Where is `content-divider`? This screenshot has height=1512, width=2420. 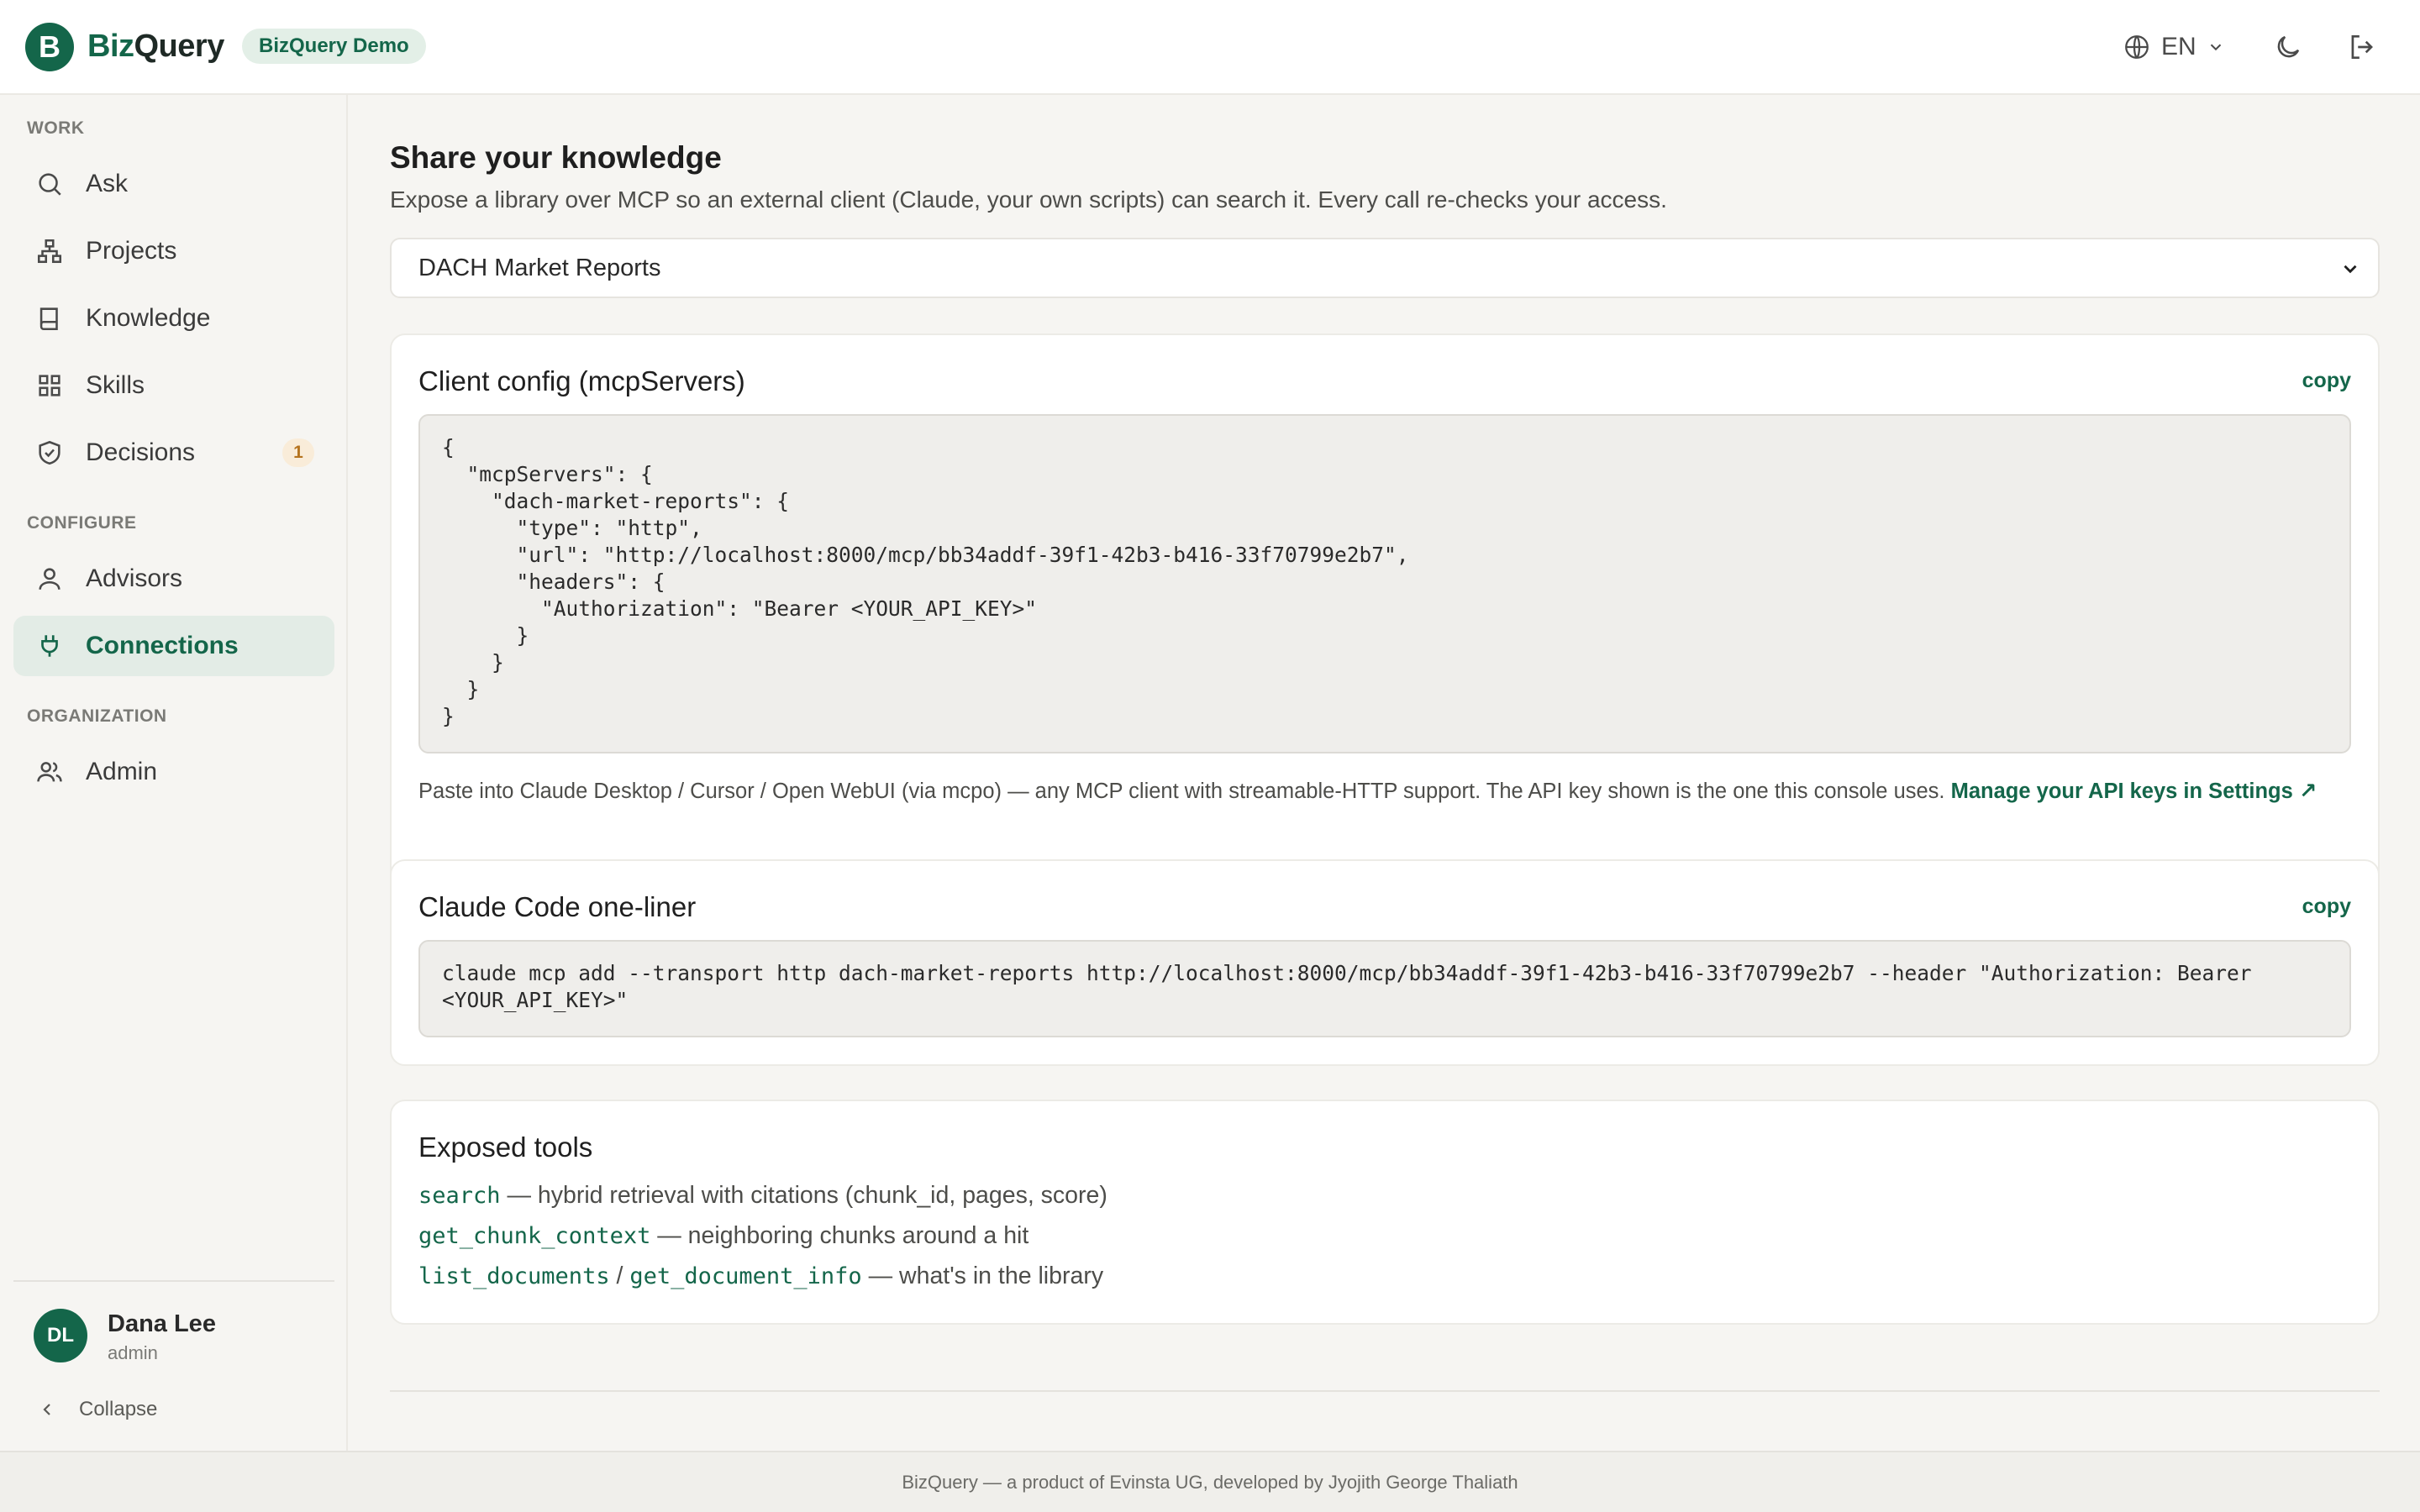
content-divider is located at coordinates (1385, 1391).